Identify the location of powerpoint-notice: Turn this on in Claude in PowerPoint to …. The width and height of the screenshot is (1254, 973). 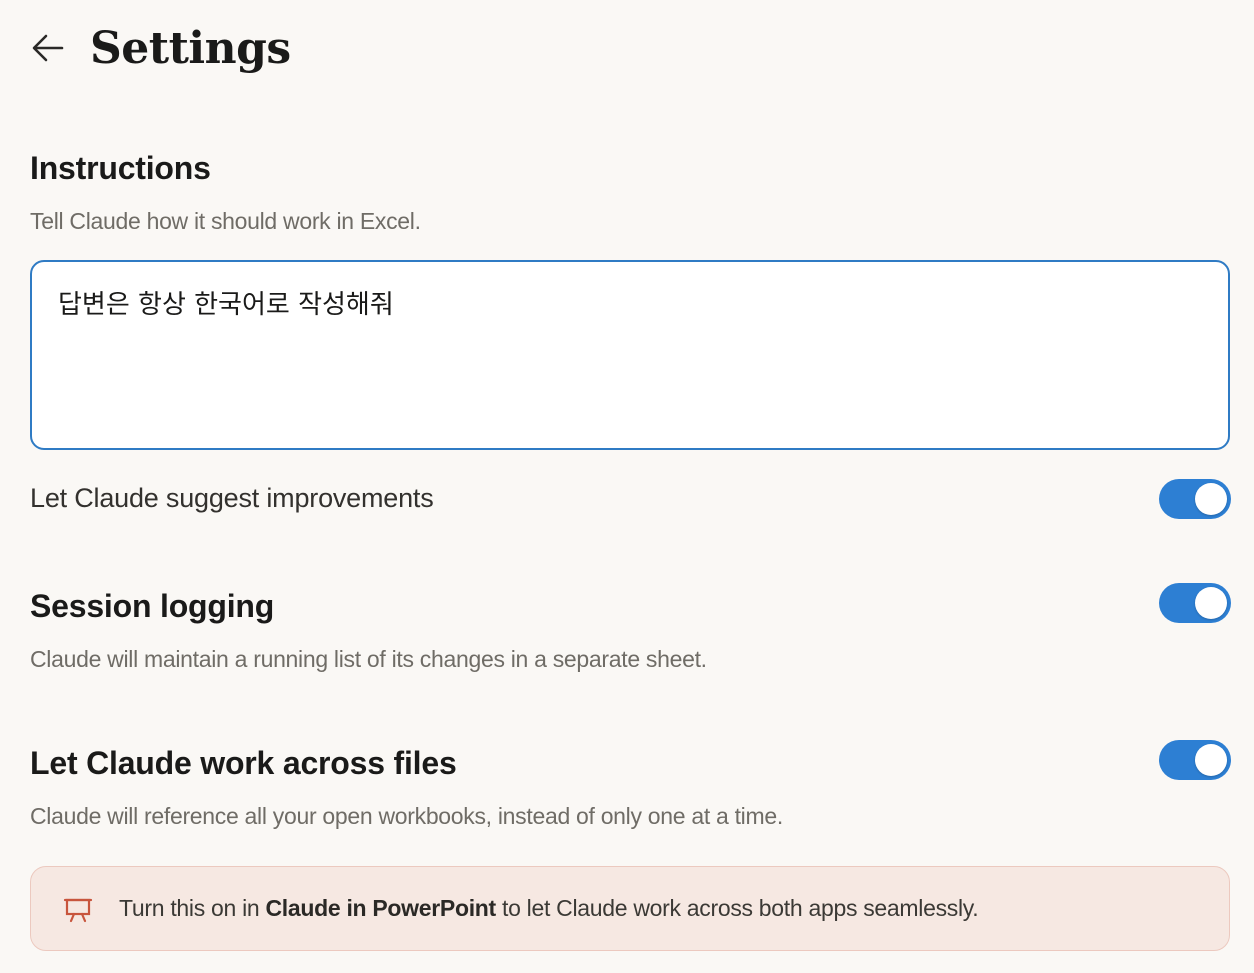
(630, 908).